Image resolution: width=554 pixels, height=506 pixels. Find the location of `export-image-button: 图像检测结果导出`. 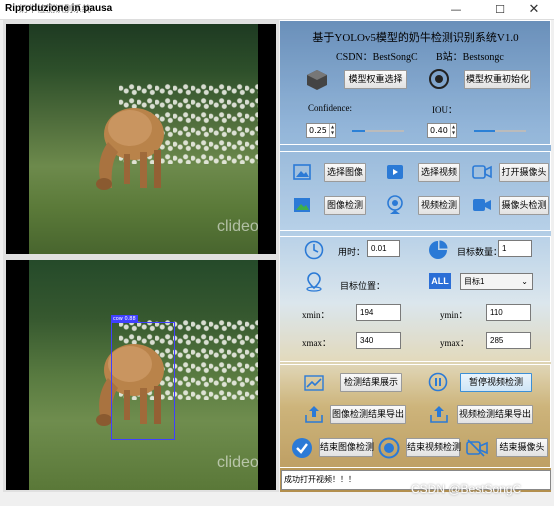

export-image-button: 图像检测结果导出 is located at coordinates (368, 414).